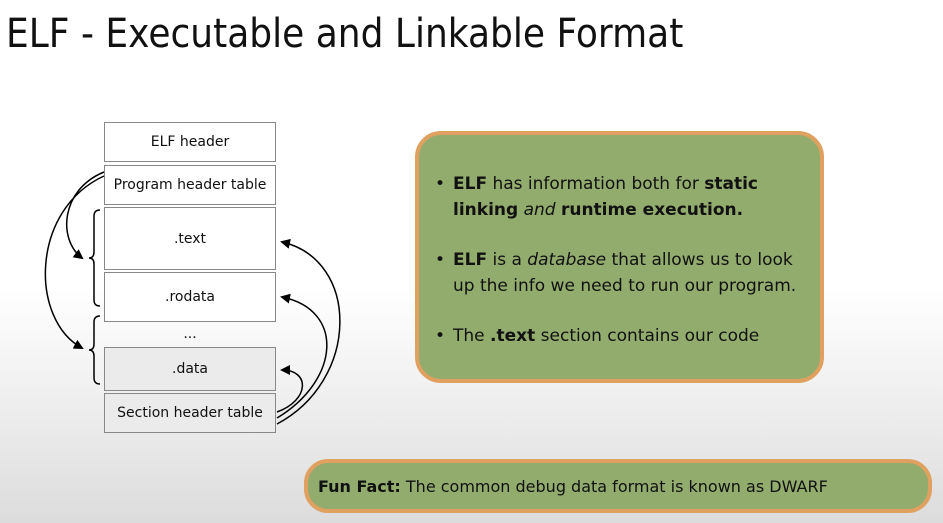  Describe the element at coordinates (567, 260) in the screenshot. I see `term-database: database` at that location.